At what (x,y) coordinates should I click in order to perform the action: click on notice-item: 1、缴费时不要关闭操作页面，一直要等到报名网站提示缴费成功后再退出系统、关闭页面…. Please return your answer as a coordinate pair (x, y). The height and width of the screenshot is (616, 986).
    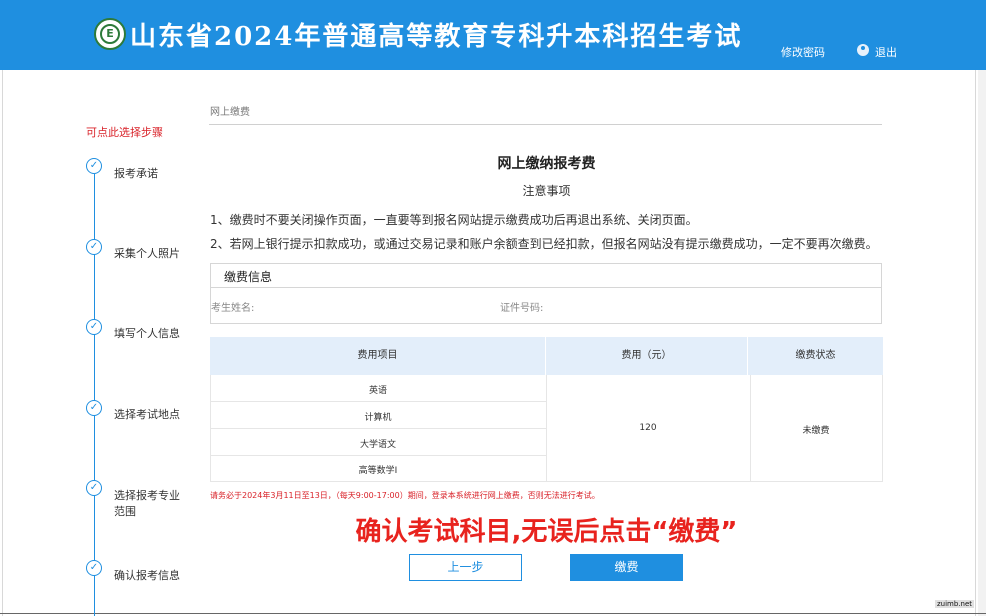
    Looking at the image, I should click on (454, 220).